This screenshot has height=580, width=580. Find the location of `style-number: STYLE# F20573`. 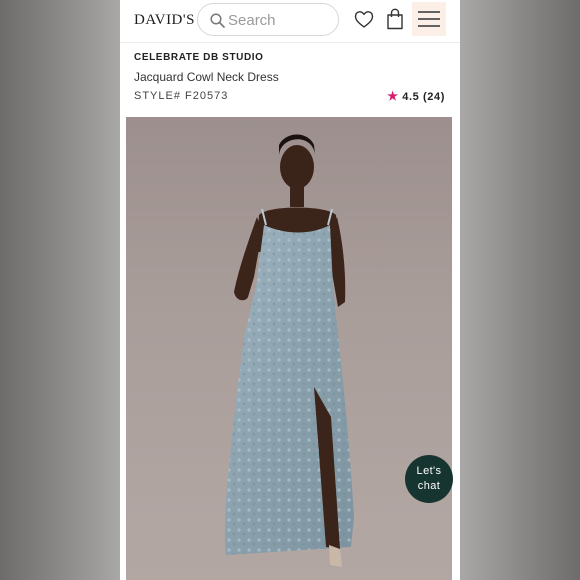

style-number: STYLE# F20573 is located at coordinates (181, 96).